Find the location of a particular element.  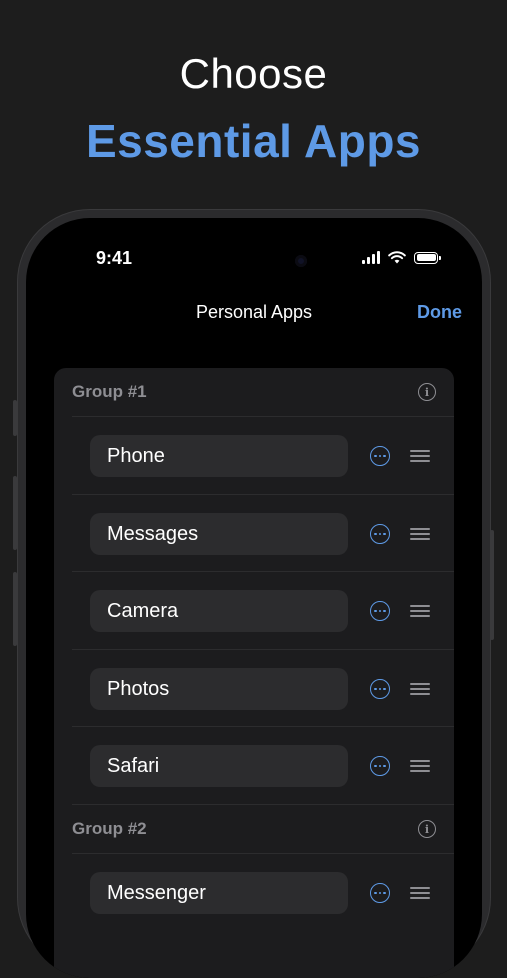

group-title: Group #2 is located at coordinates (109, 828).